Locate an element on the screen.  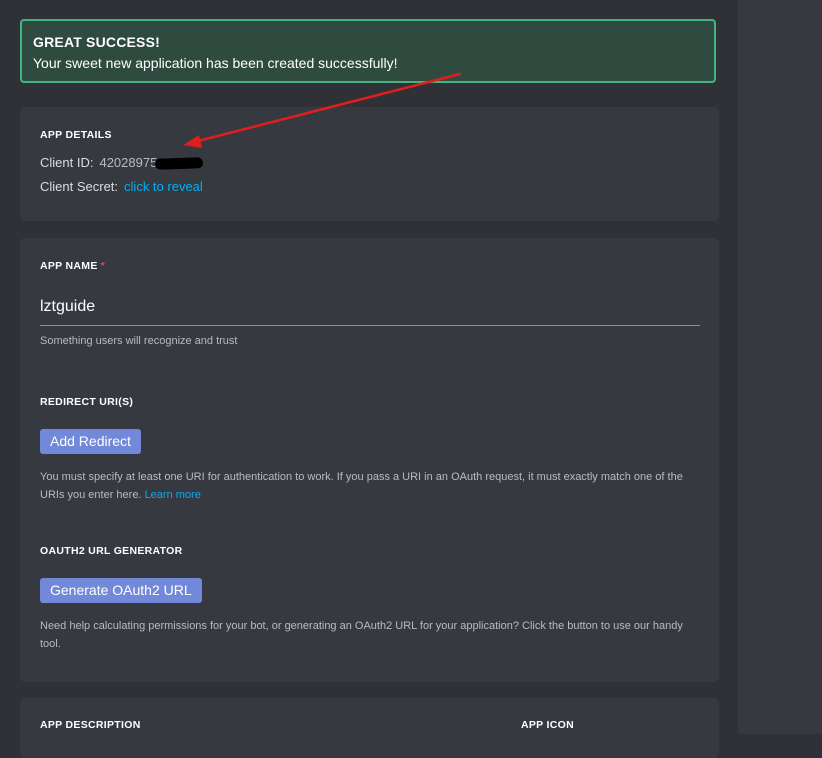
app-name-input: lztguide is located at coordinates (370, 312).